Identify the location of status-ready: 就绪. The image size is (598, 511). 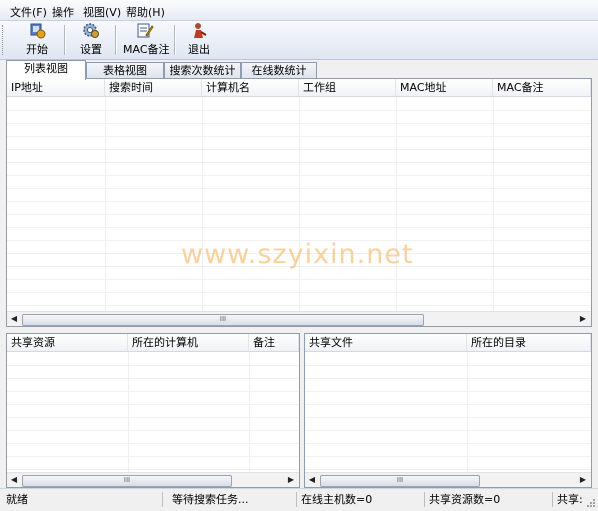
(17, 499).